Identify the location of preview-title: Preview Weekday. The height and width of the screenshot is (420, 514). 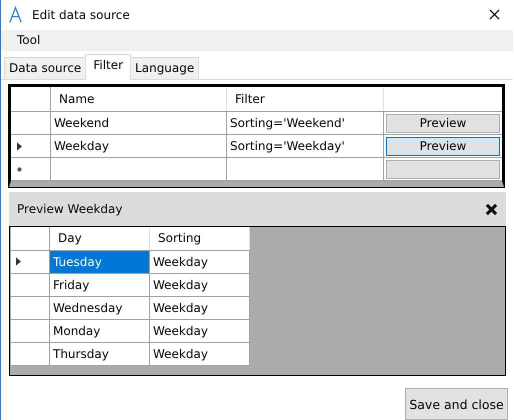
(70, 209).